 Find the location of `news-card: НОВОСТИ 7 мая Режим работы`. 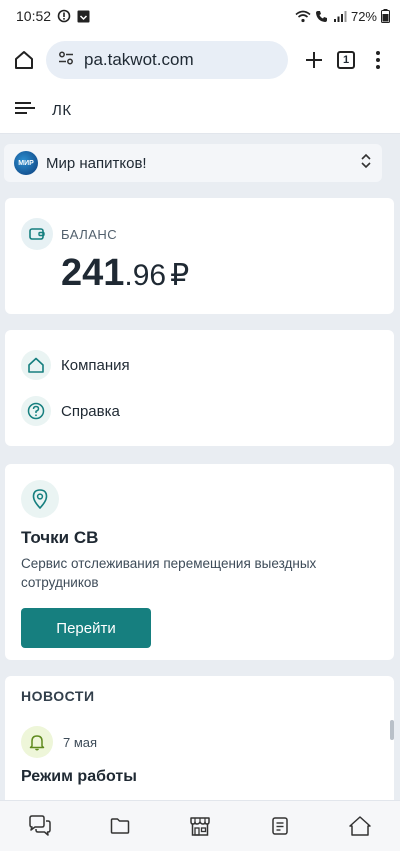

news-card: НОВОСТИ 7 мая Режим работы is located at coordinates (199, 738).